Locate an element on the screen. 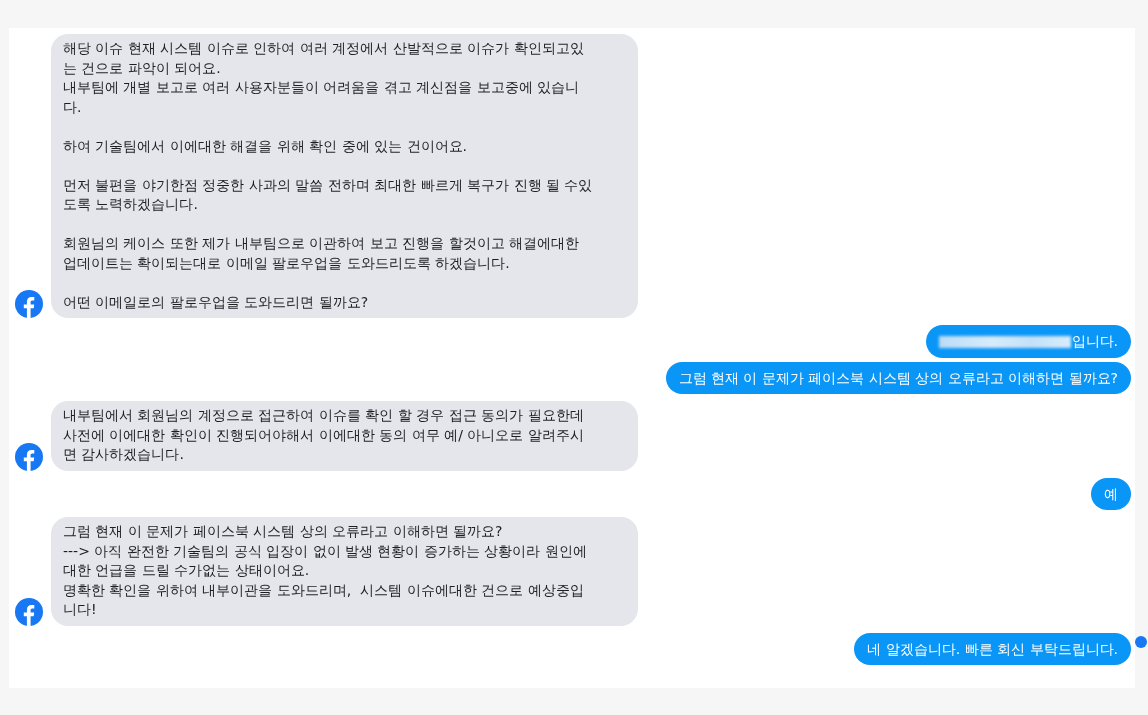 This screenshot has width=1148, height=715. message-bubble: 내부팀에서 회원님의 계정으로 접근하여 이슈를 확인 할 경우 접근 동의가 필요한데 사전에 이에대한 확인이 진행되어야해서 이에대한 동의 여무 예/ 아니오로 알려주시 면 감사하겠습니다. is located at coordinates (344, 436).